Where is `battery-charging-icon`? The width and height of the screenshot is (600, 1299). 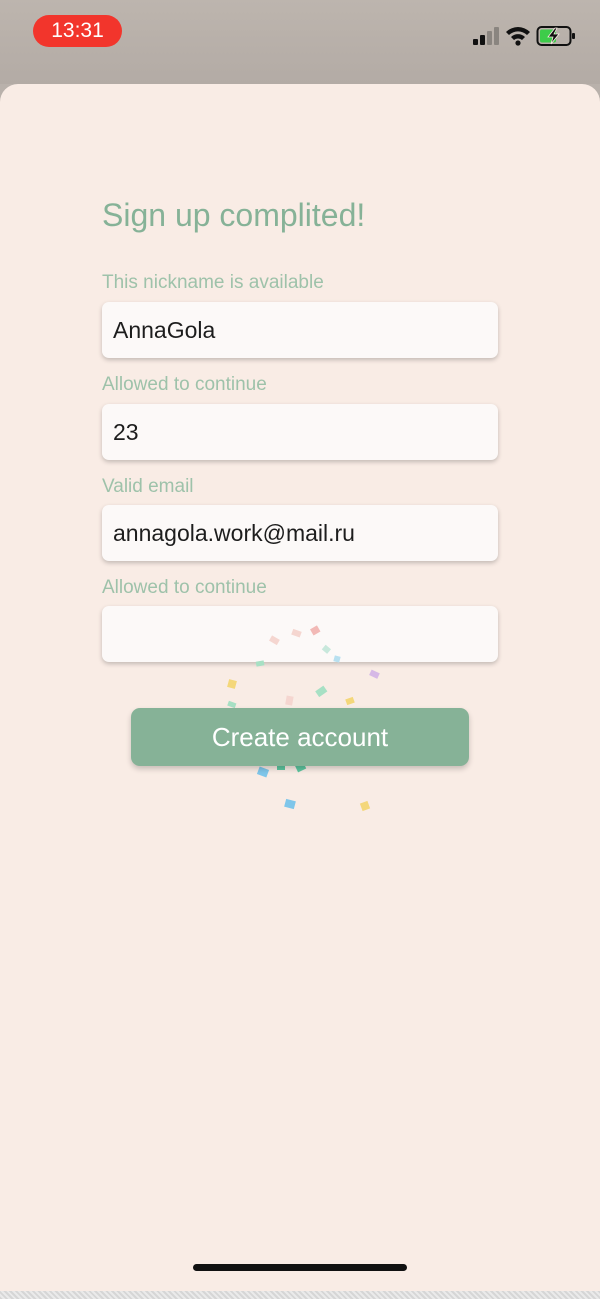
battery-charging-icon is located at coordinates (555, 36).